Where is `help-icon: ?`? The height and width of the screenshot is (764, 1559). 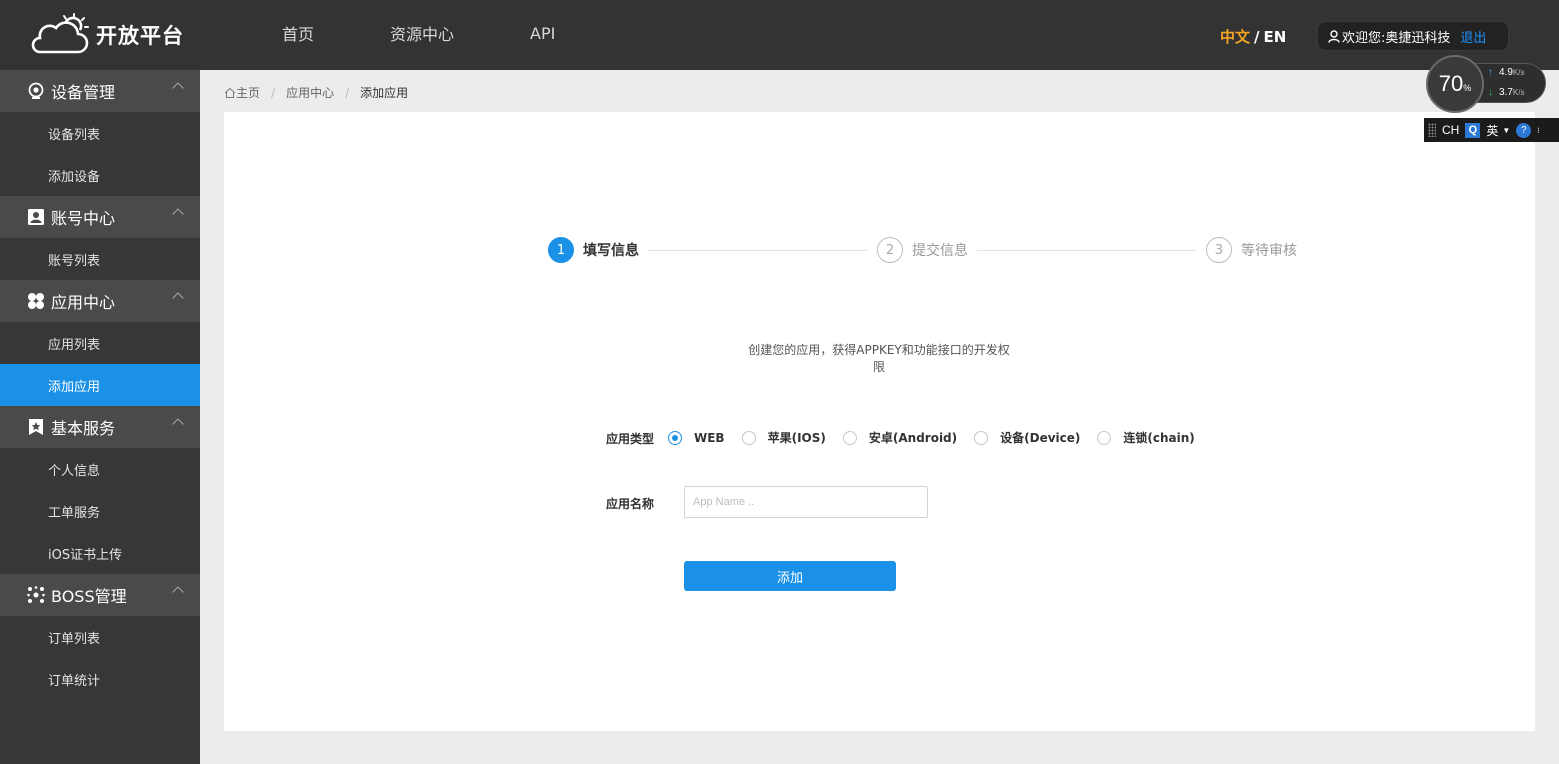 help-icon: ? is located at coordinates (1524, 130).